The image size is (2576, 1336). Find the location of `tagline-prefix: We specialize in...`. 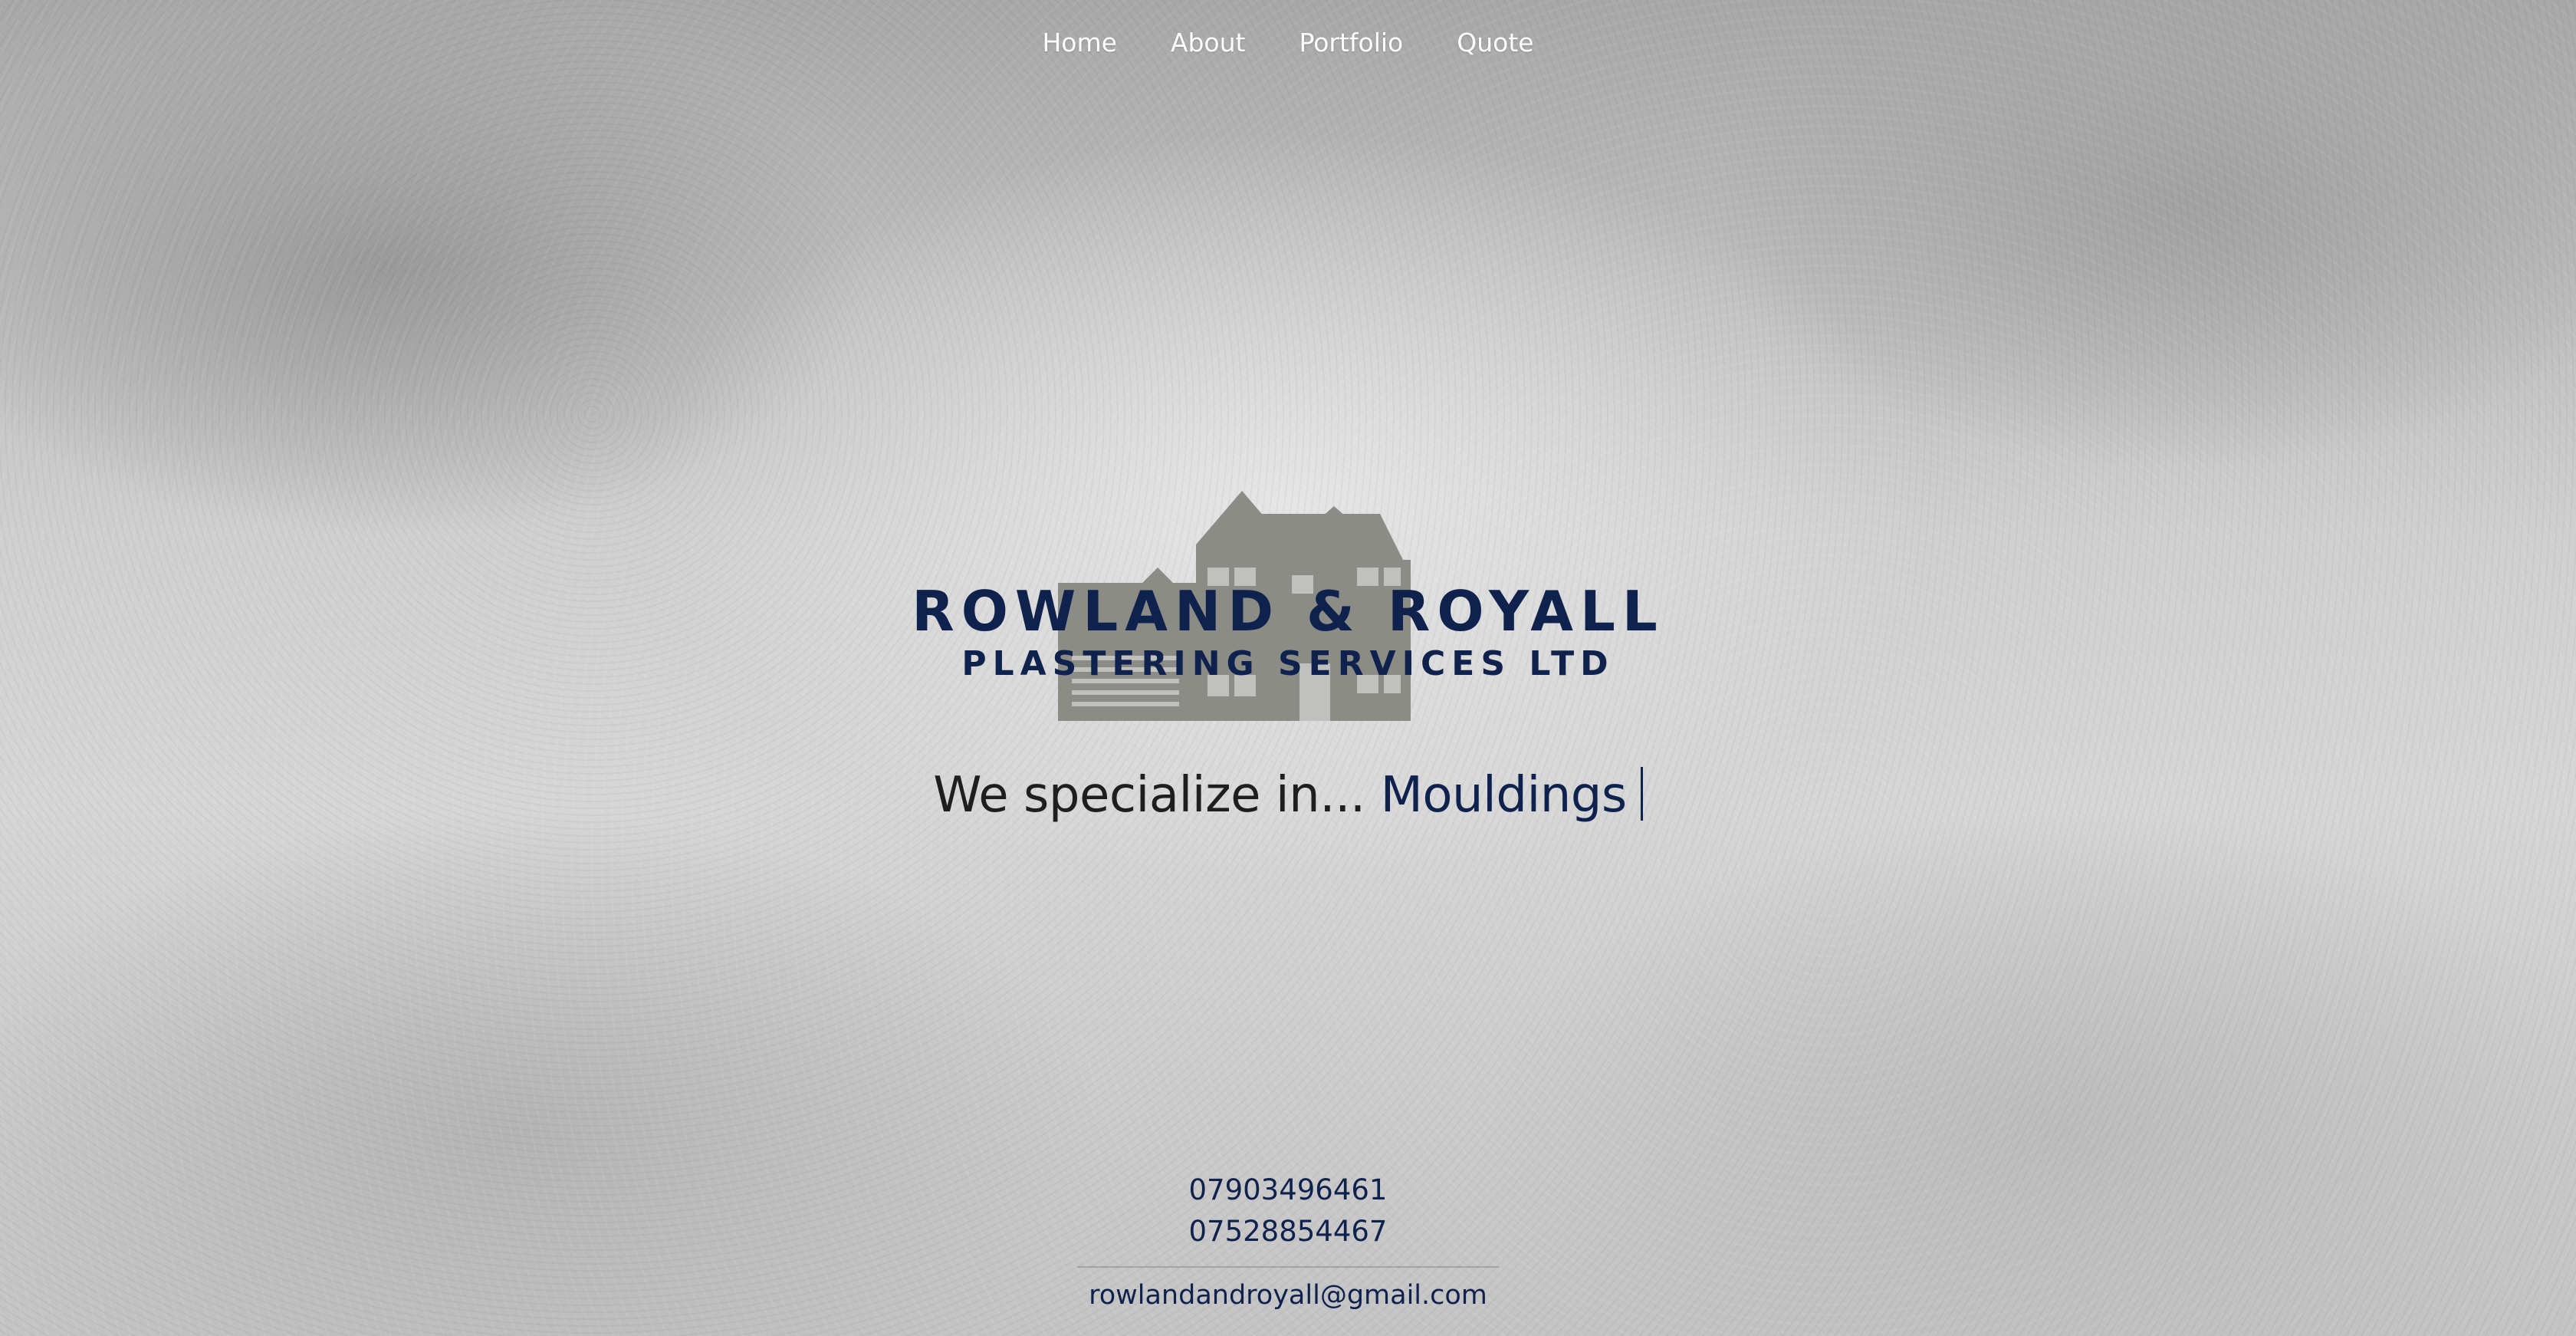

tagline-prefix: We specialize in... is located at coordinates (1149, 795).